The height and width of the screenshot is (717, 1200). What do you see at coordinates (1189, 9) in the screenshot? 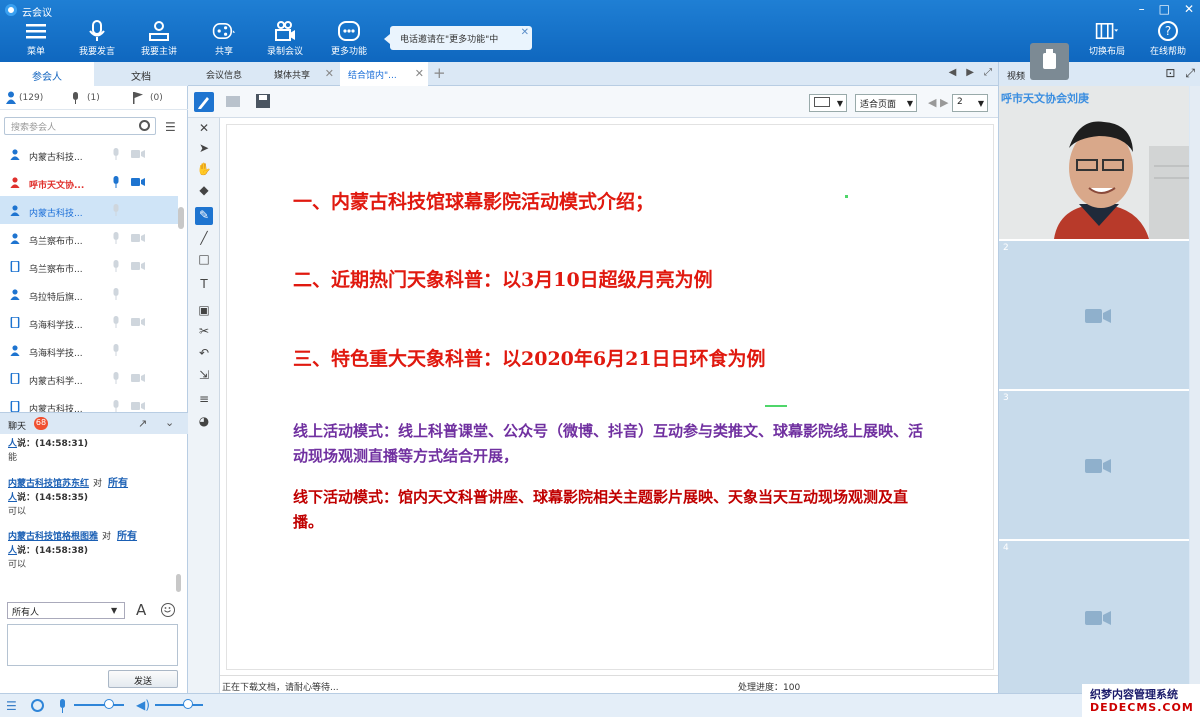
I see `close-window-button: ✕` at bounding box center [1189, 9].